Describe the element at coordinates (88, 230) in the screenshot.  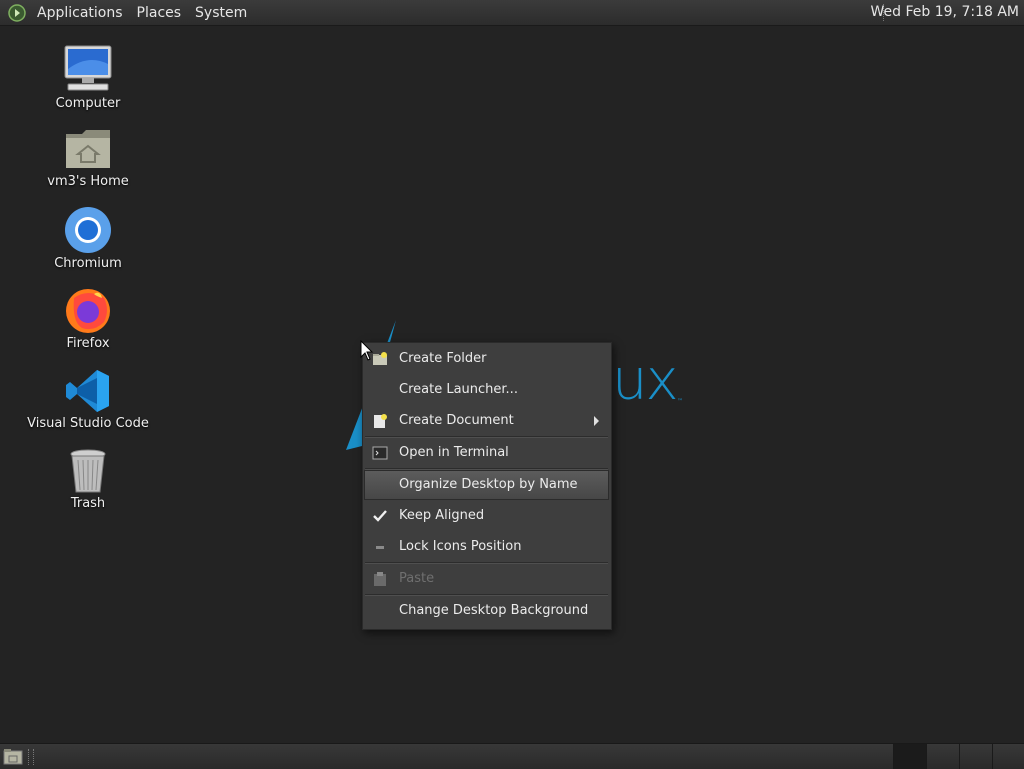
I see `chromium-icon` at that location.